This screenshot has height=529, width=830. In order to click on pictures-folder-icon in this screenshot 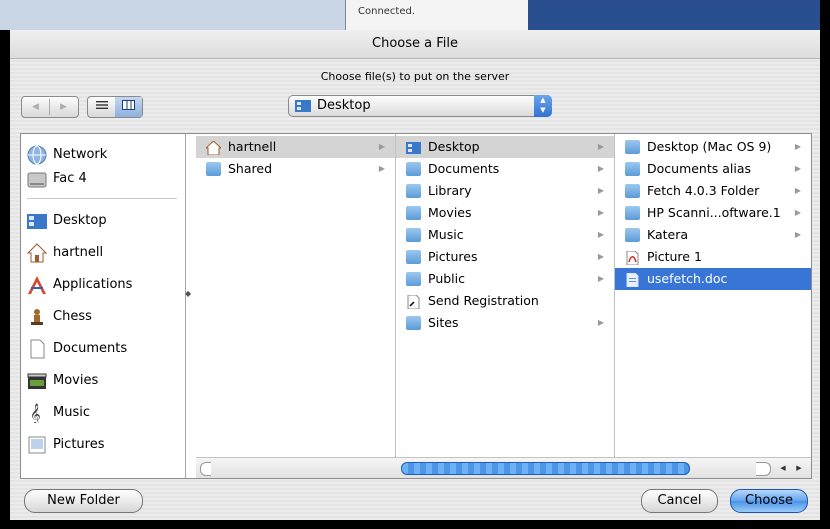, I will do `click(413, 257)`.